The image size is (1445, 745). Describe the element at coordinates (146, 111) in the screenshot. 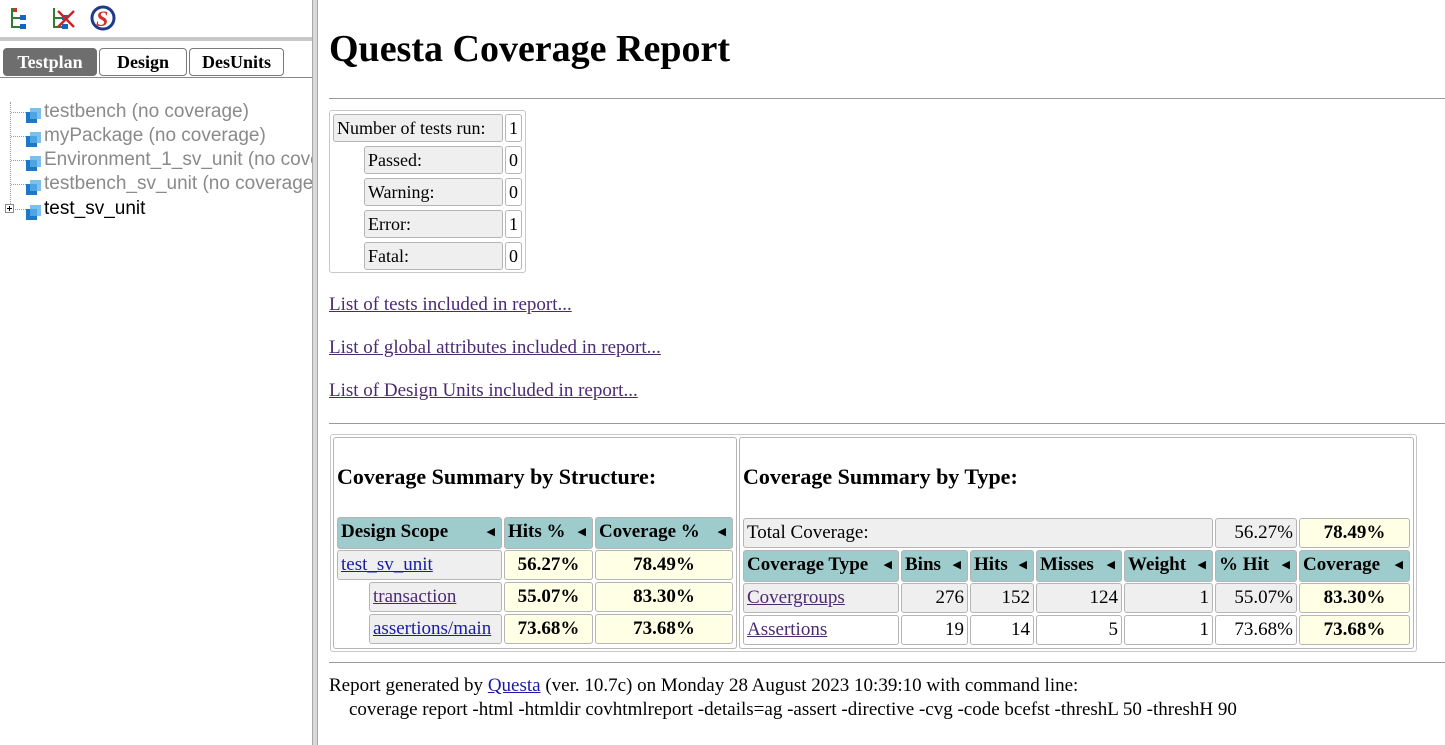

I see `tree-item-label: testbench (no coverage)` at that location.